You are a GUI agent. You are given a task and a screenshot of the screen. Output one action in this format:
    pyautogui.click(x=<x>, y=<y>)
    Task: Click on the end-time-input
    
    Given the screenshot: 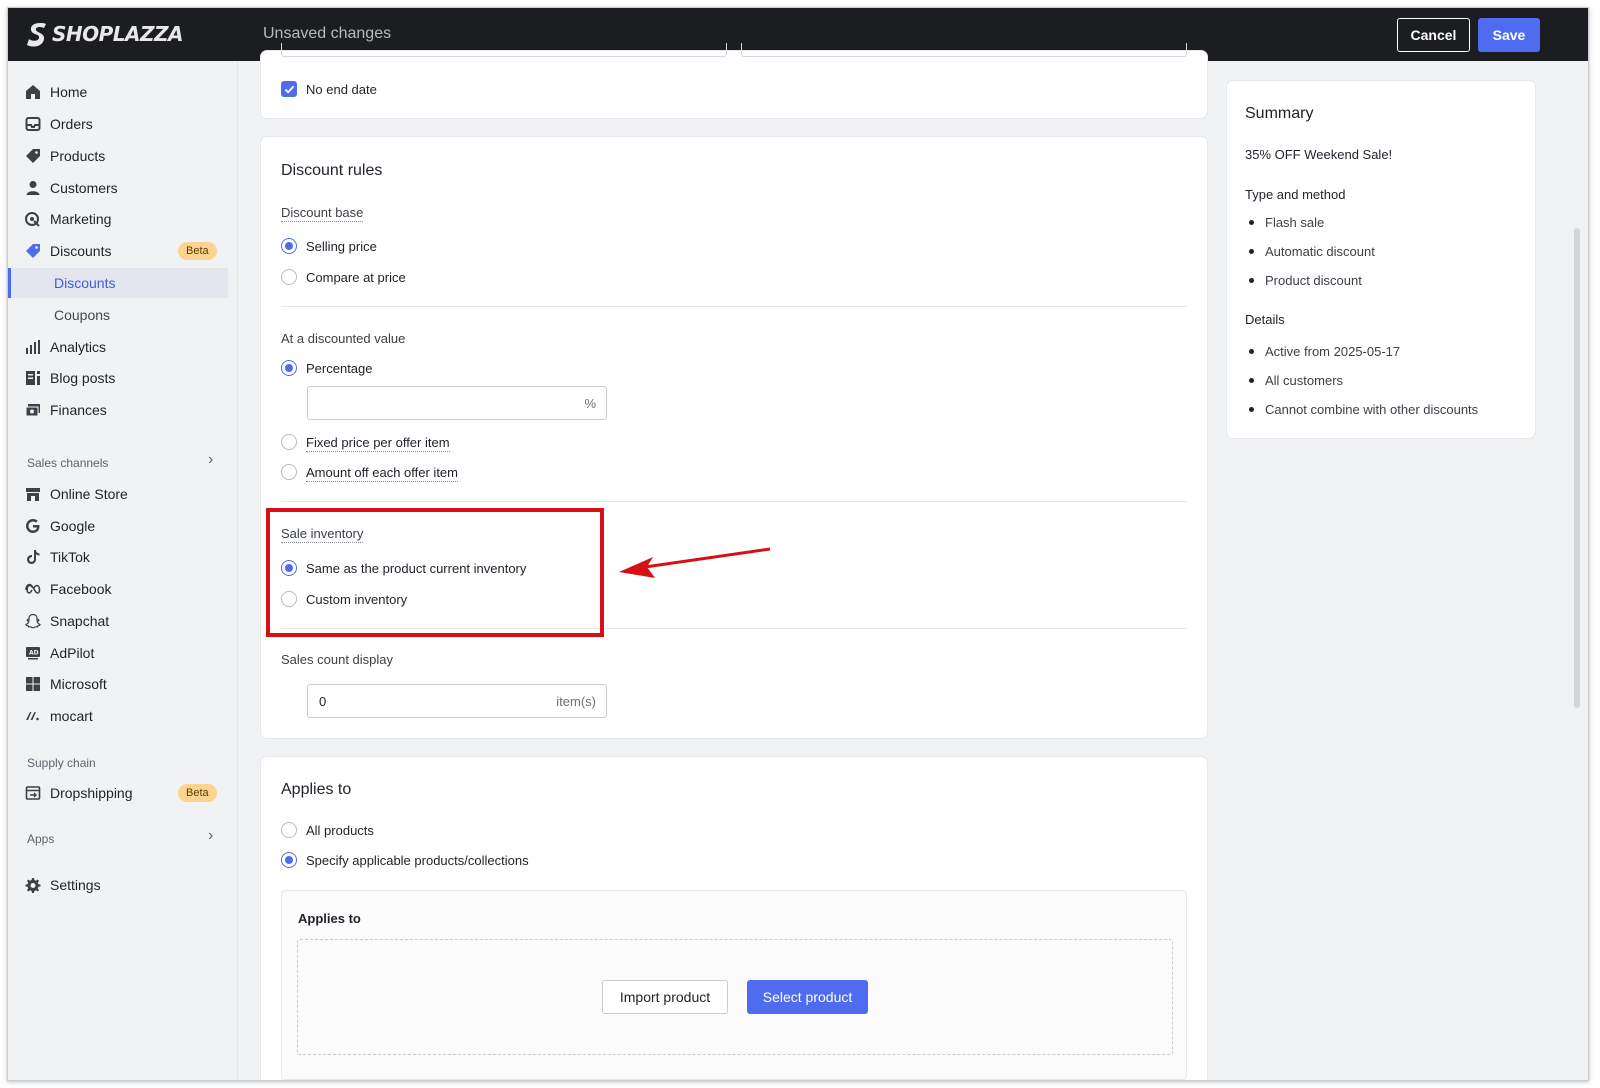 What is the action you would take?
    pyautogui.click(x=964, y=50)
    